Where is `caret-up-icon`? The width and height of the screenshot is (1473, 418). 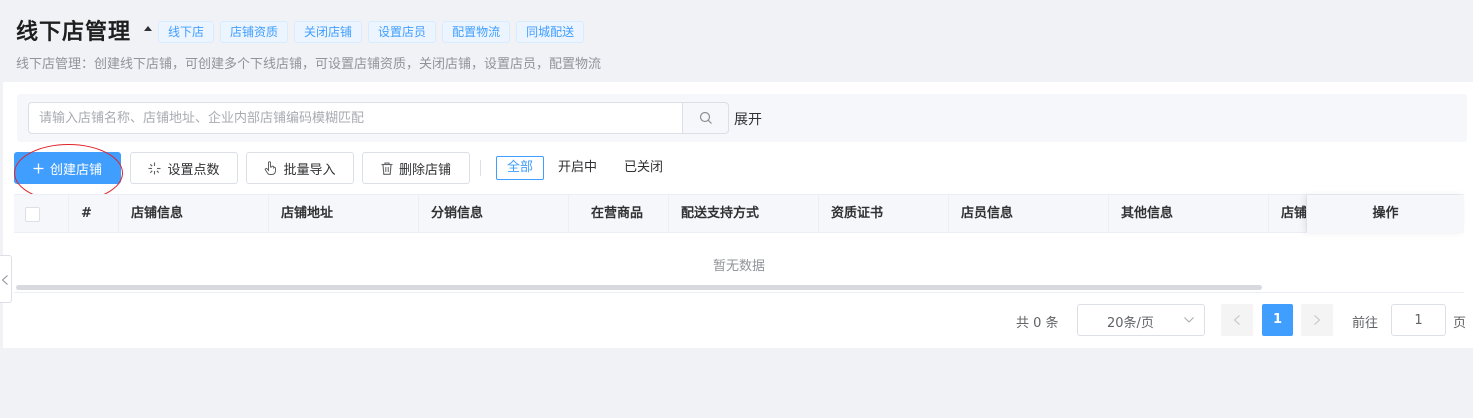
caret-up-icon is located at coordinates (148, 28).